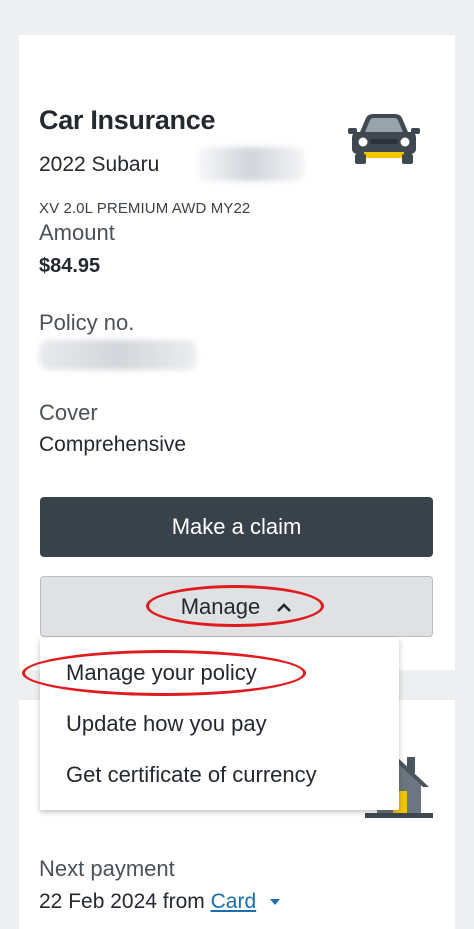  Describe the element at coordinates (220, 606) in the screenshot. I see `manage-button-label: Manage` at that location.